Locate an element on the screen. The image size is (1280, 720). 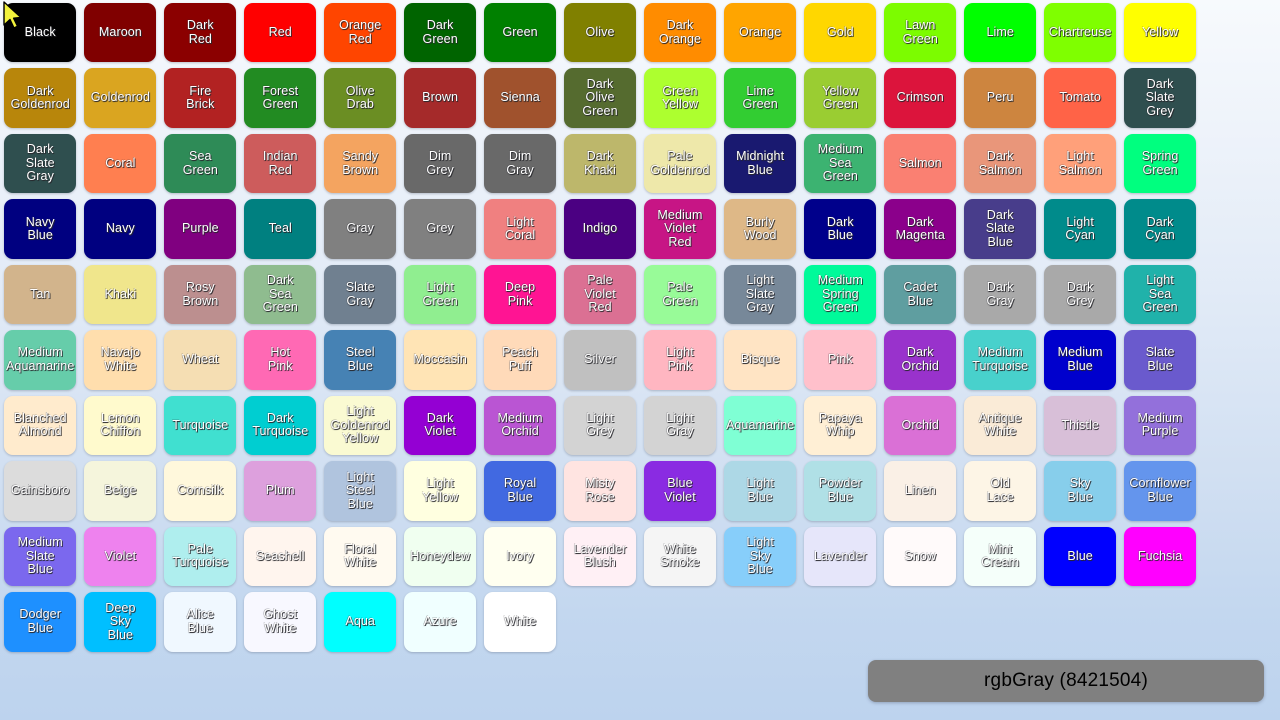
color-swatch-cell: Yellow is located at coordinates (1160, 32).